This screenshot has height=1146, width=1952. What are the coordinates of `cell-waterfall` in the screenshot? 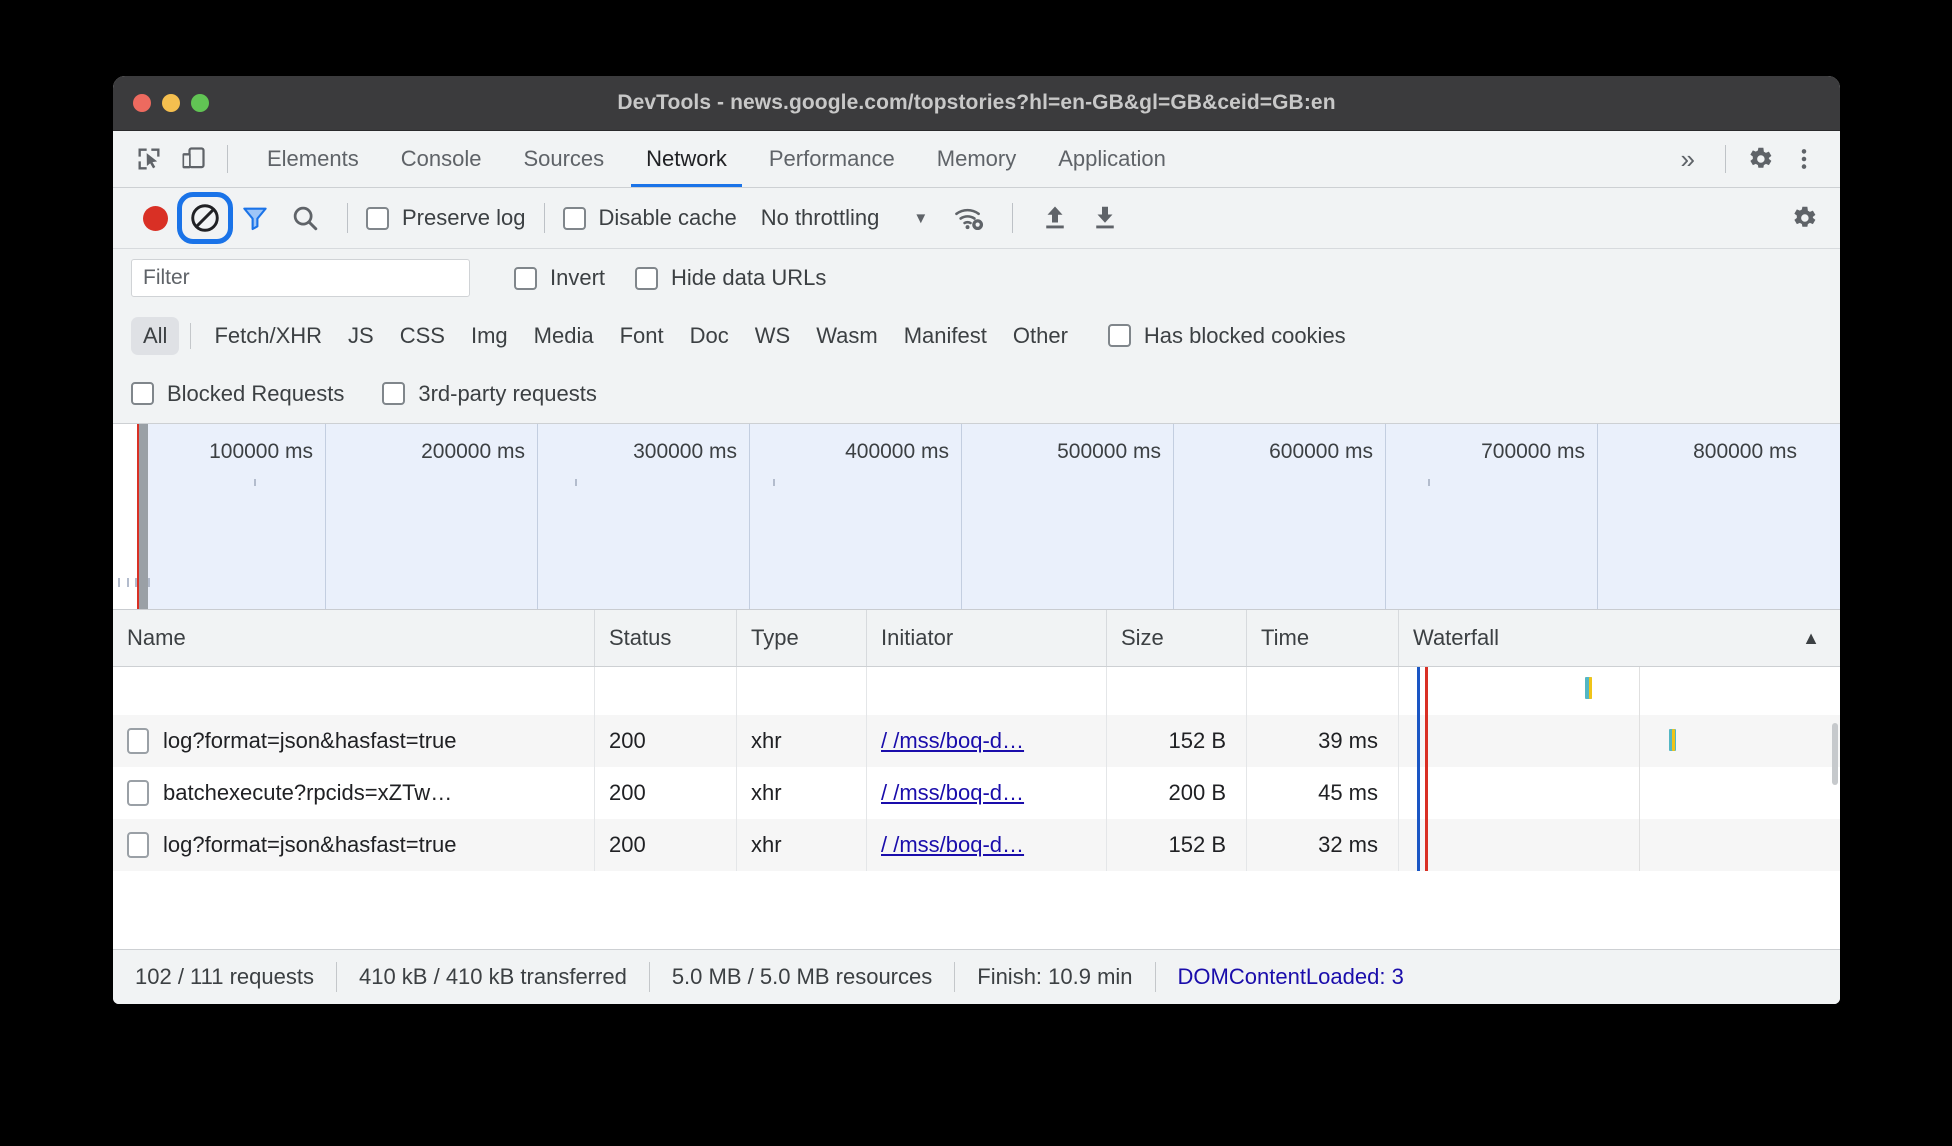 It's located at (1619, 691).